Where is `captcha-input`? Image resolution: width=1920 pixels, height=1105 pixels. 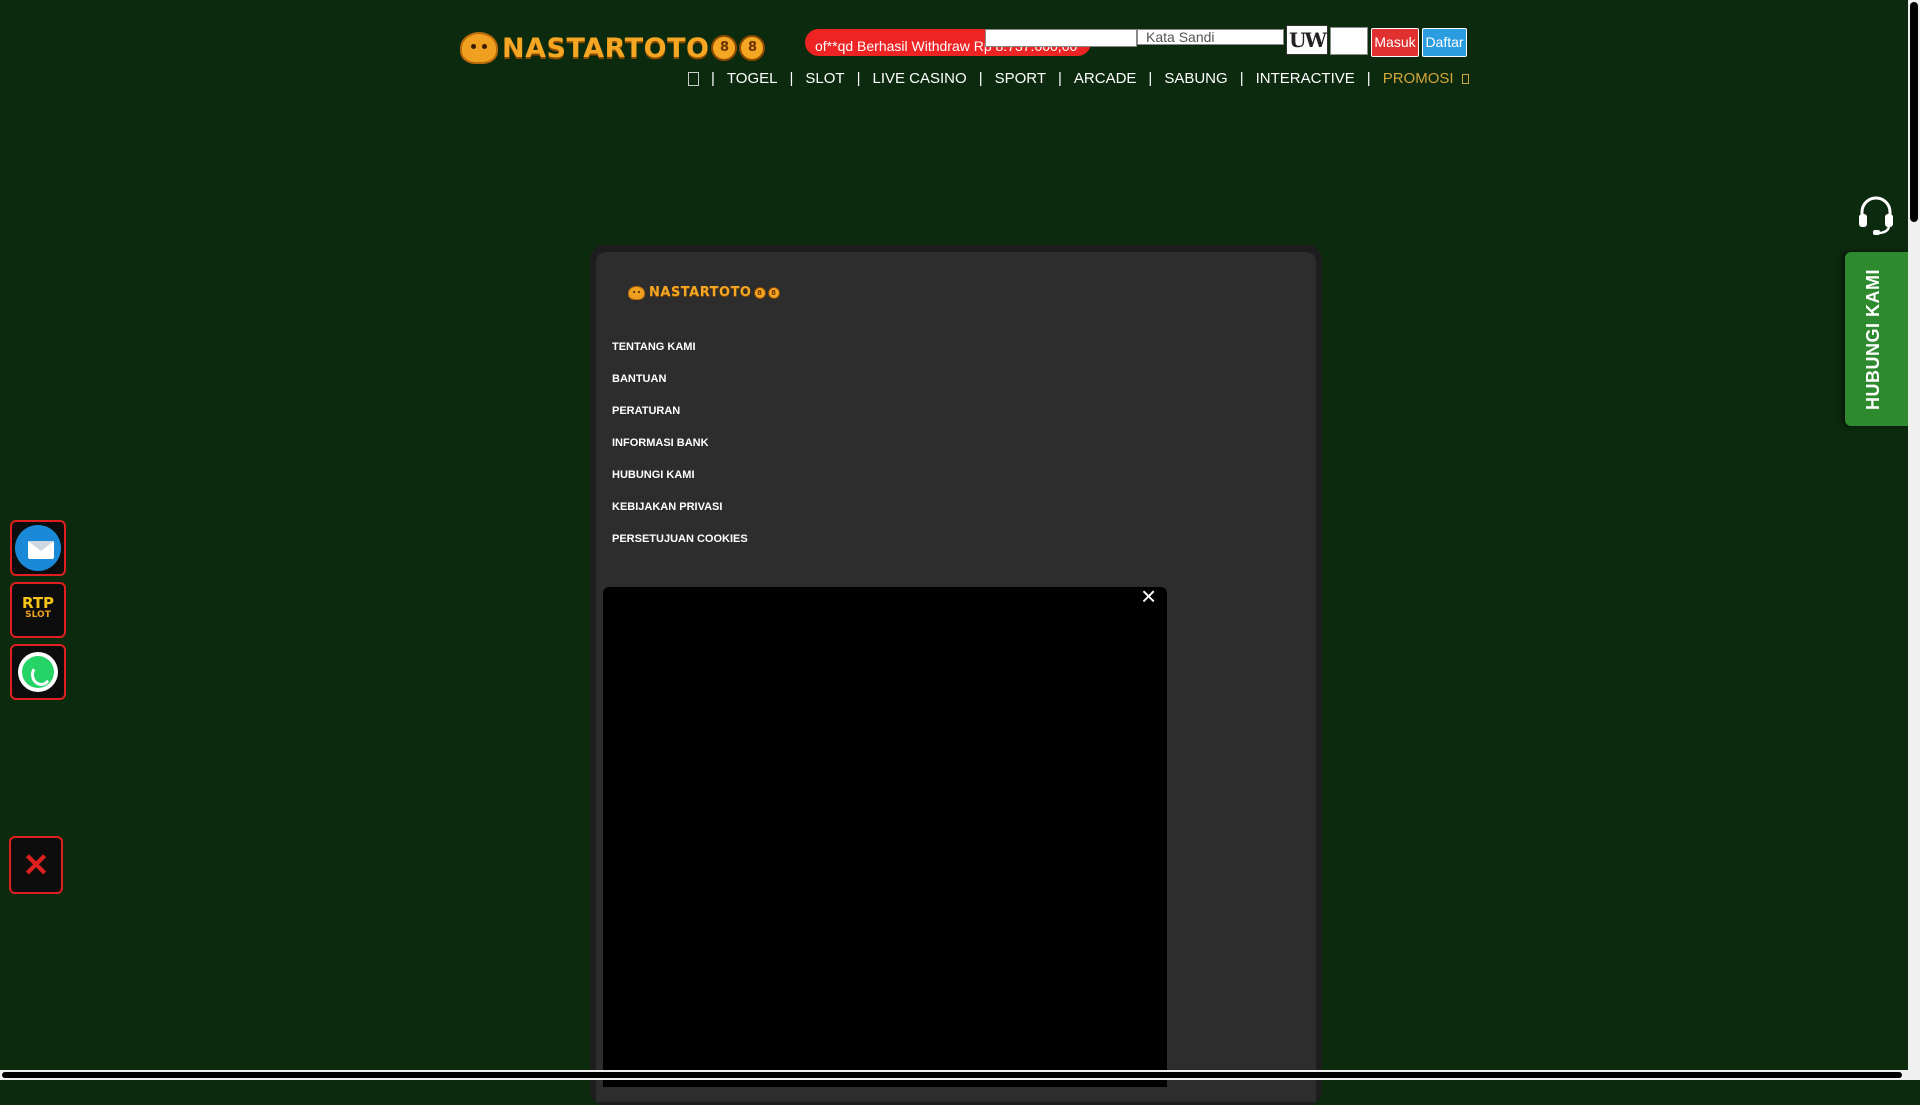
captcha-input is located at coordinates (1349, 41).